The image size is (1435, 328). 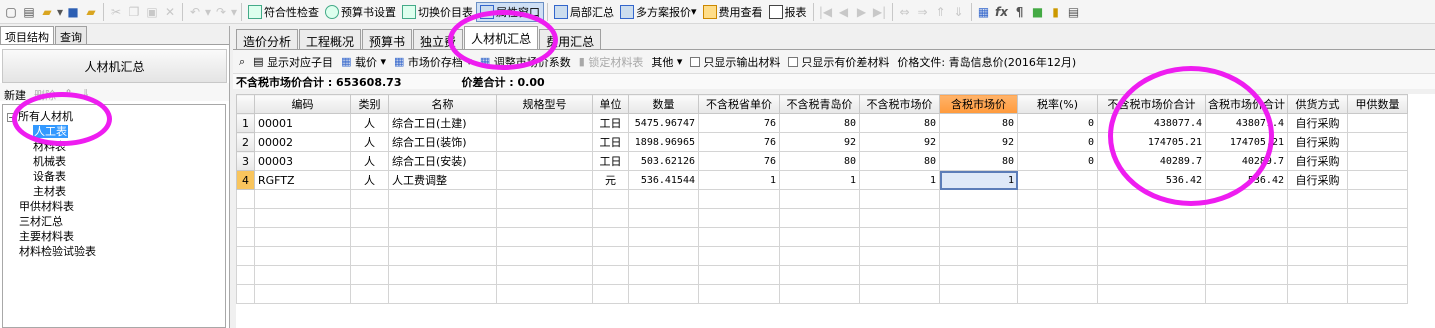 What do you see at coordinates (663, 104) in the screenshot?
I see `column-header: 数量` at bounding box center [663, 104].